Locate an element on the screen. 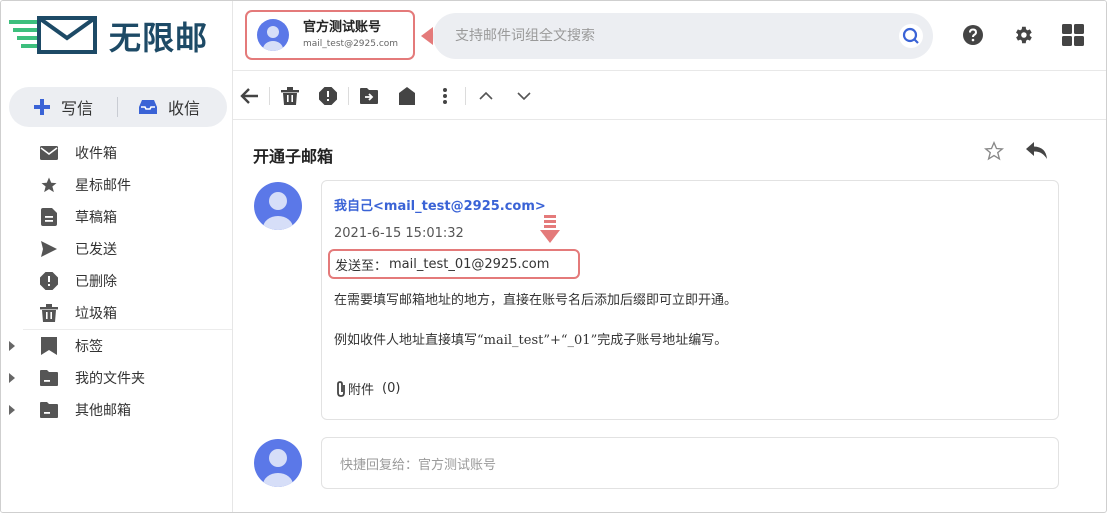 Image resolution: width=1107 pixels, height=513 pixels. star-button is located at coordinates (994, 152).